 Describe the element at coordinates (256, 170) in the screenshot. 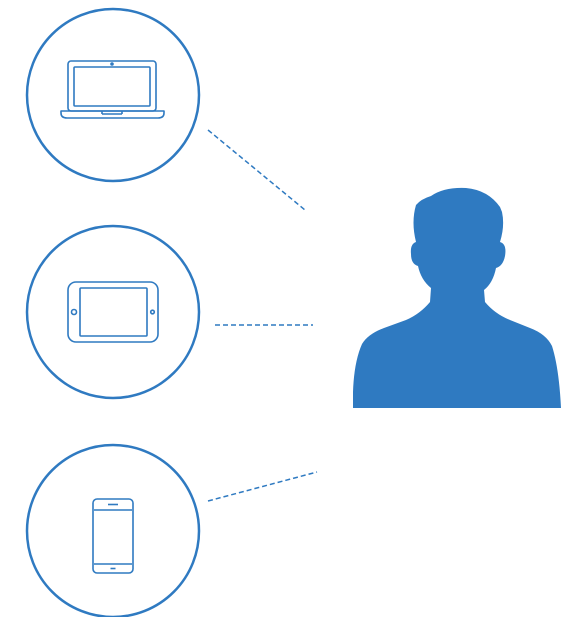

I see `connector-laptop-user` at that location.